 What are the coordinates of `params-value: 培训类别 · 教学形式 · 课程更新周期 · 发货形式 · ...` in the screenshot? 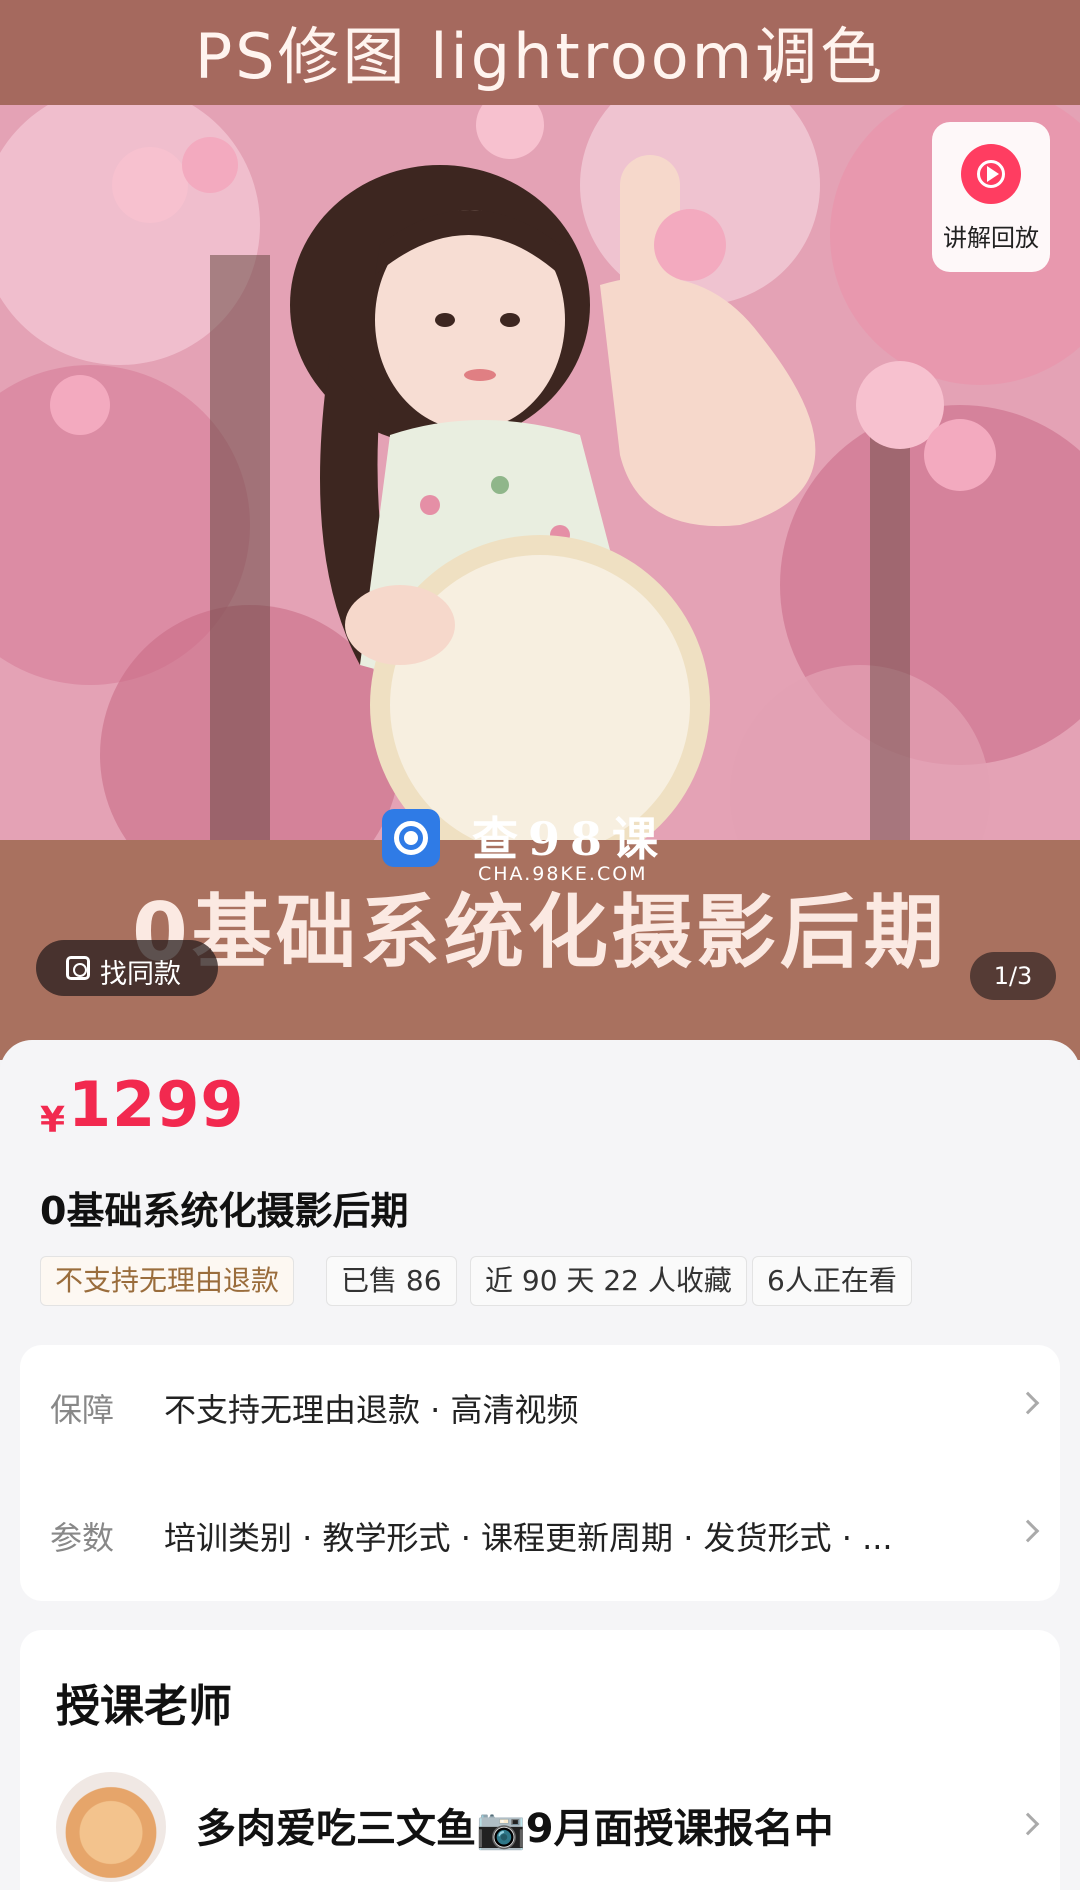 It's located at (528, 1538).